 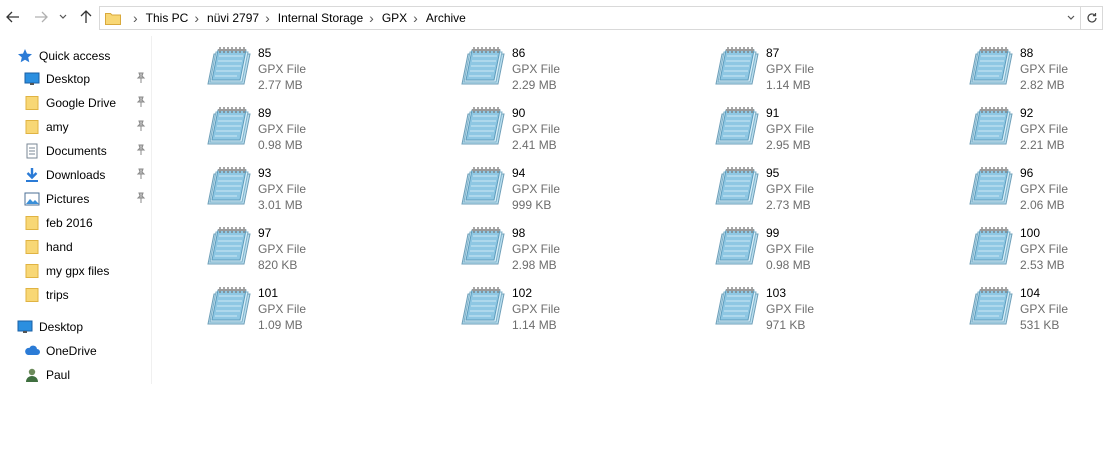 I want to click on up-button, so click(x=86, y=17).